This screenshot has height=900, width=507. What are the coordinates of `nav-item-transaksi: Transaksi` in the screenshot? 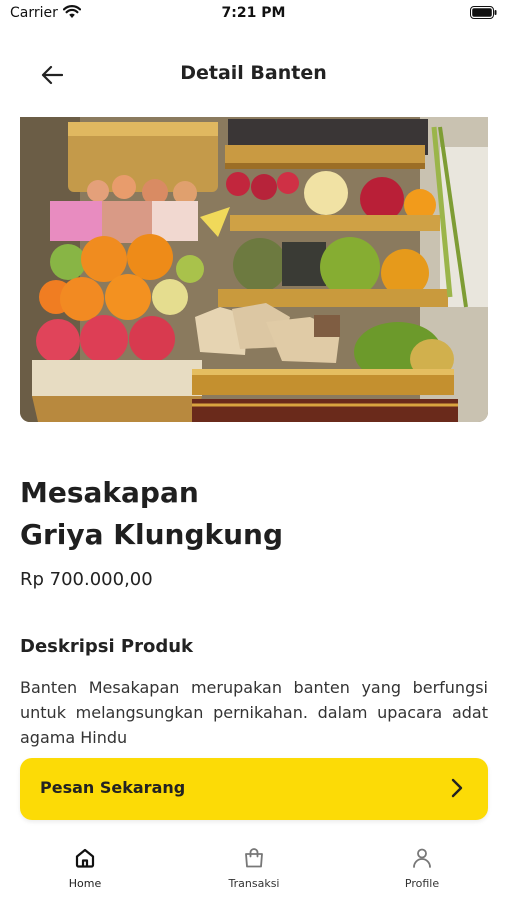 It's located at (254, 868).